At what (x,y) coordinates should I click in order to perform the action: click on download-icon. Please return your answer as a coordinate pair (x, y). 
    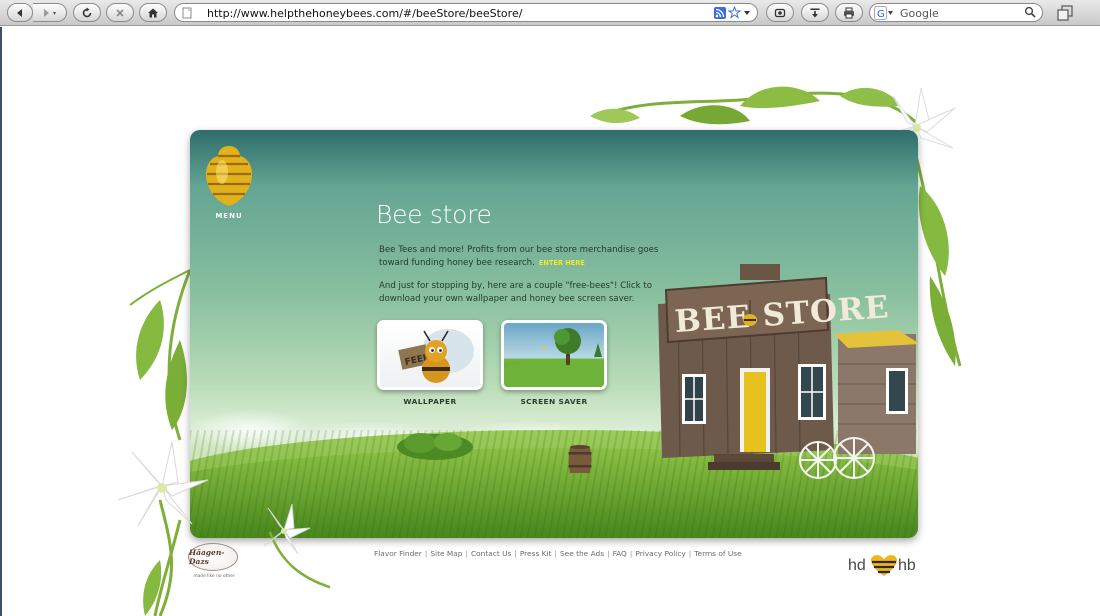
    Looking at the image, I should click on (815, 12).